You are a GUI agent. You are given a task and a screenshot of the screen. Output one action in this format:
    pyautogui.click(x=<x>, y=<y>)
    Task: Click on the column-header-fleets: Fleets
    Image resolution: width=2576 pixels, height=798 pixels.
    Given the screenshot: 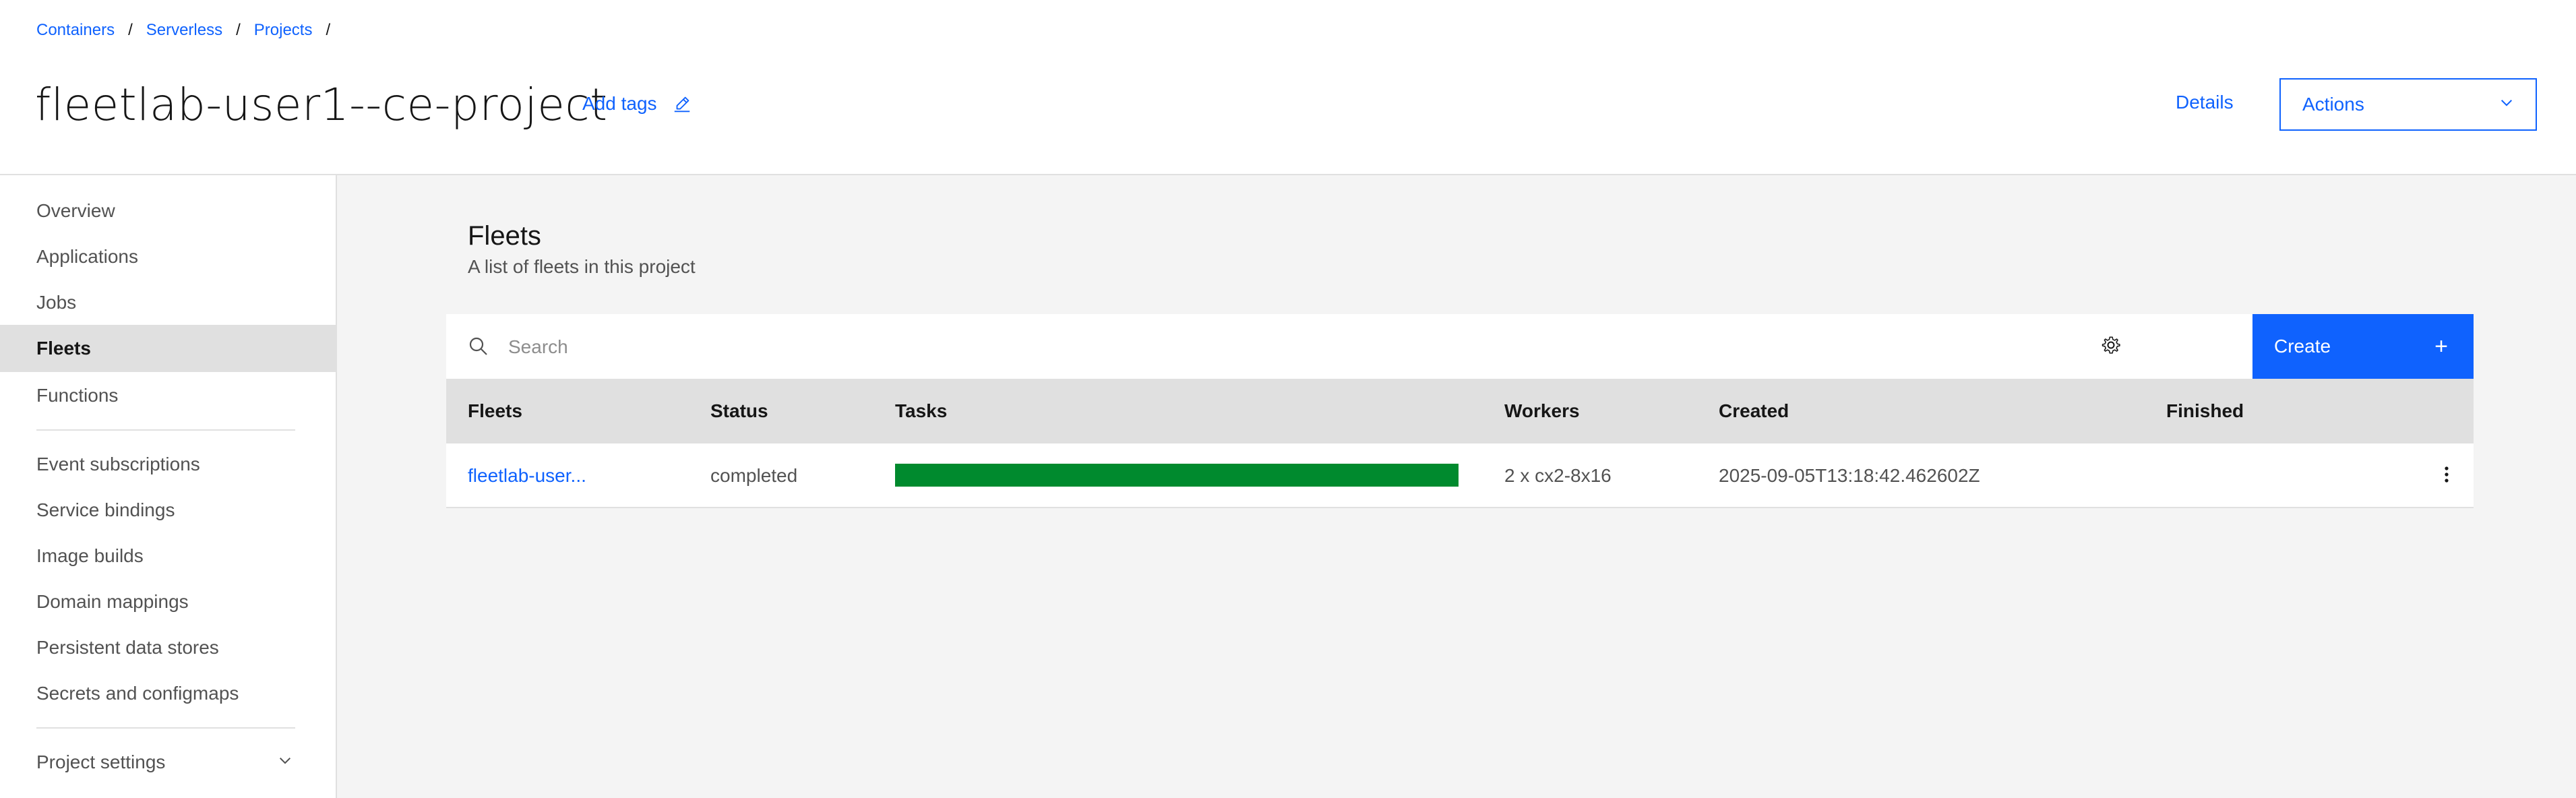 What is the action you would take?
    pyautogui.click(x=495, y=410)
    